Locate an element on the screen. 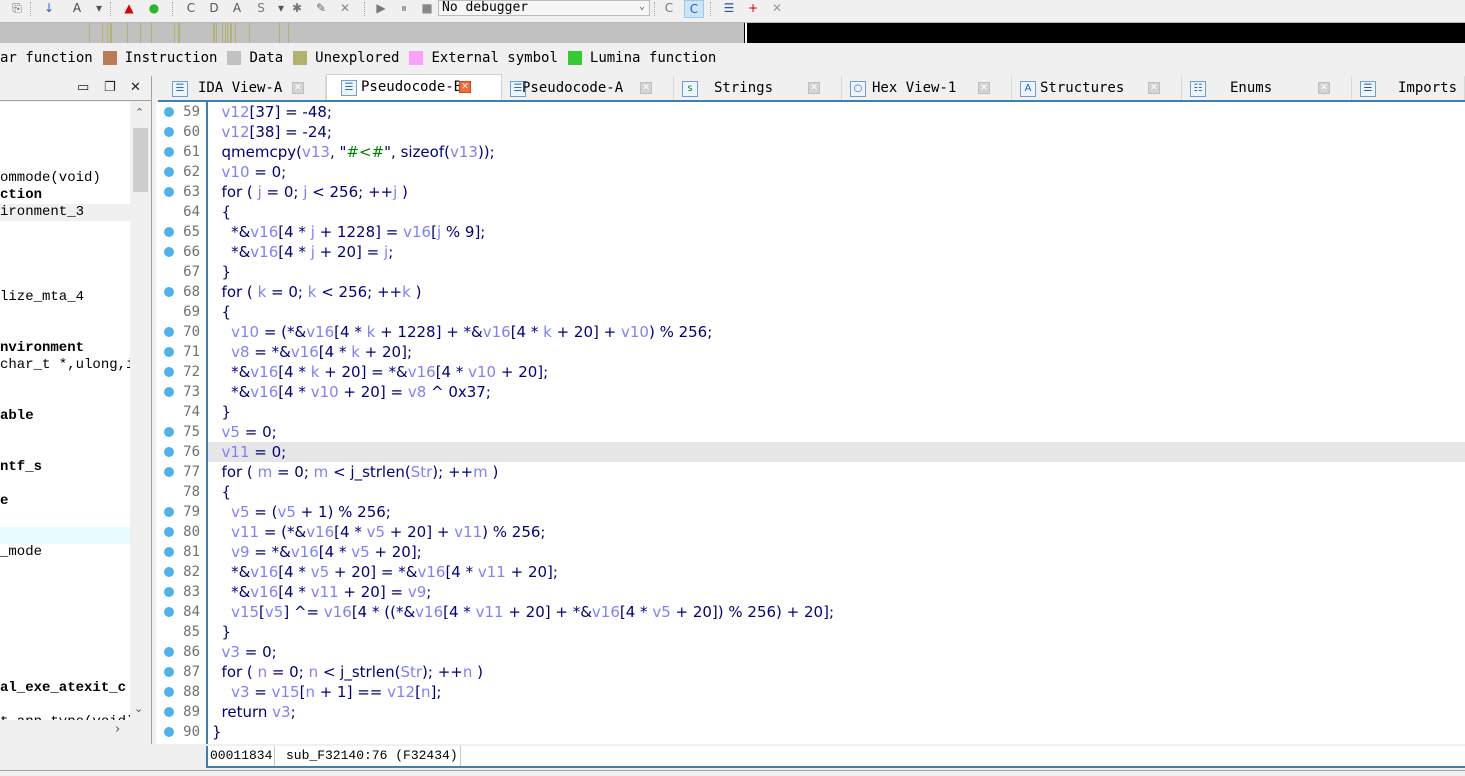 The height and width of the screenshot is (776, 1465). make-code-icon: C is located at coordinates (191, 8).